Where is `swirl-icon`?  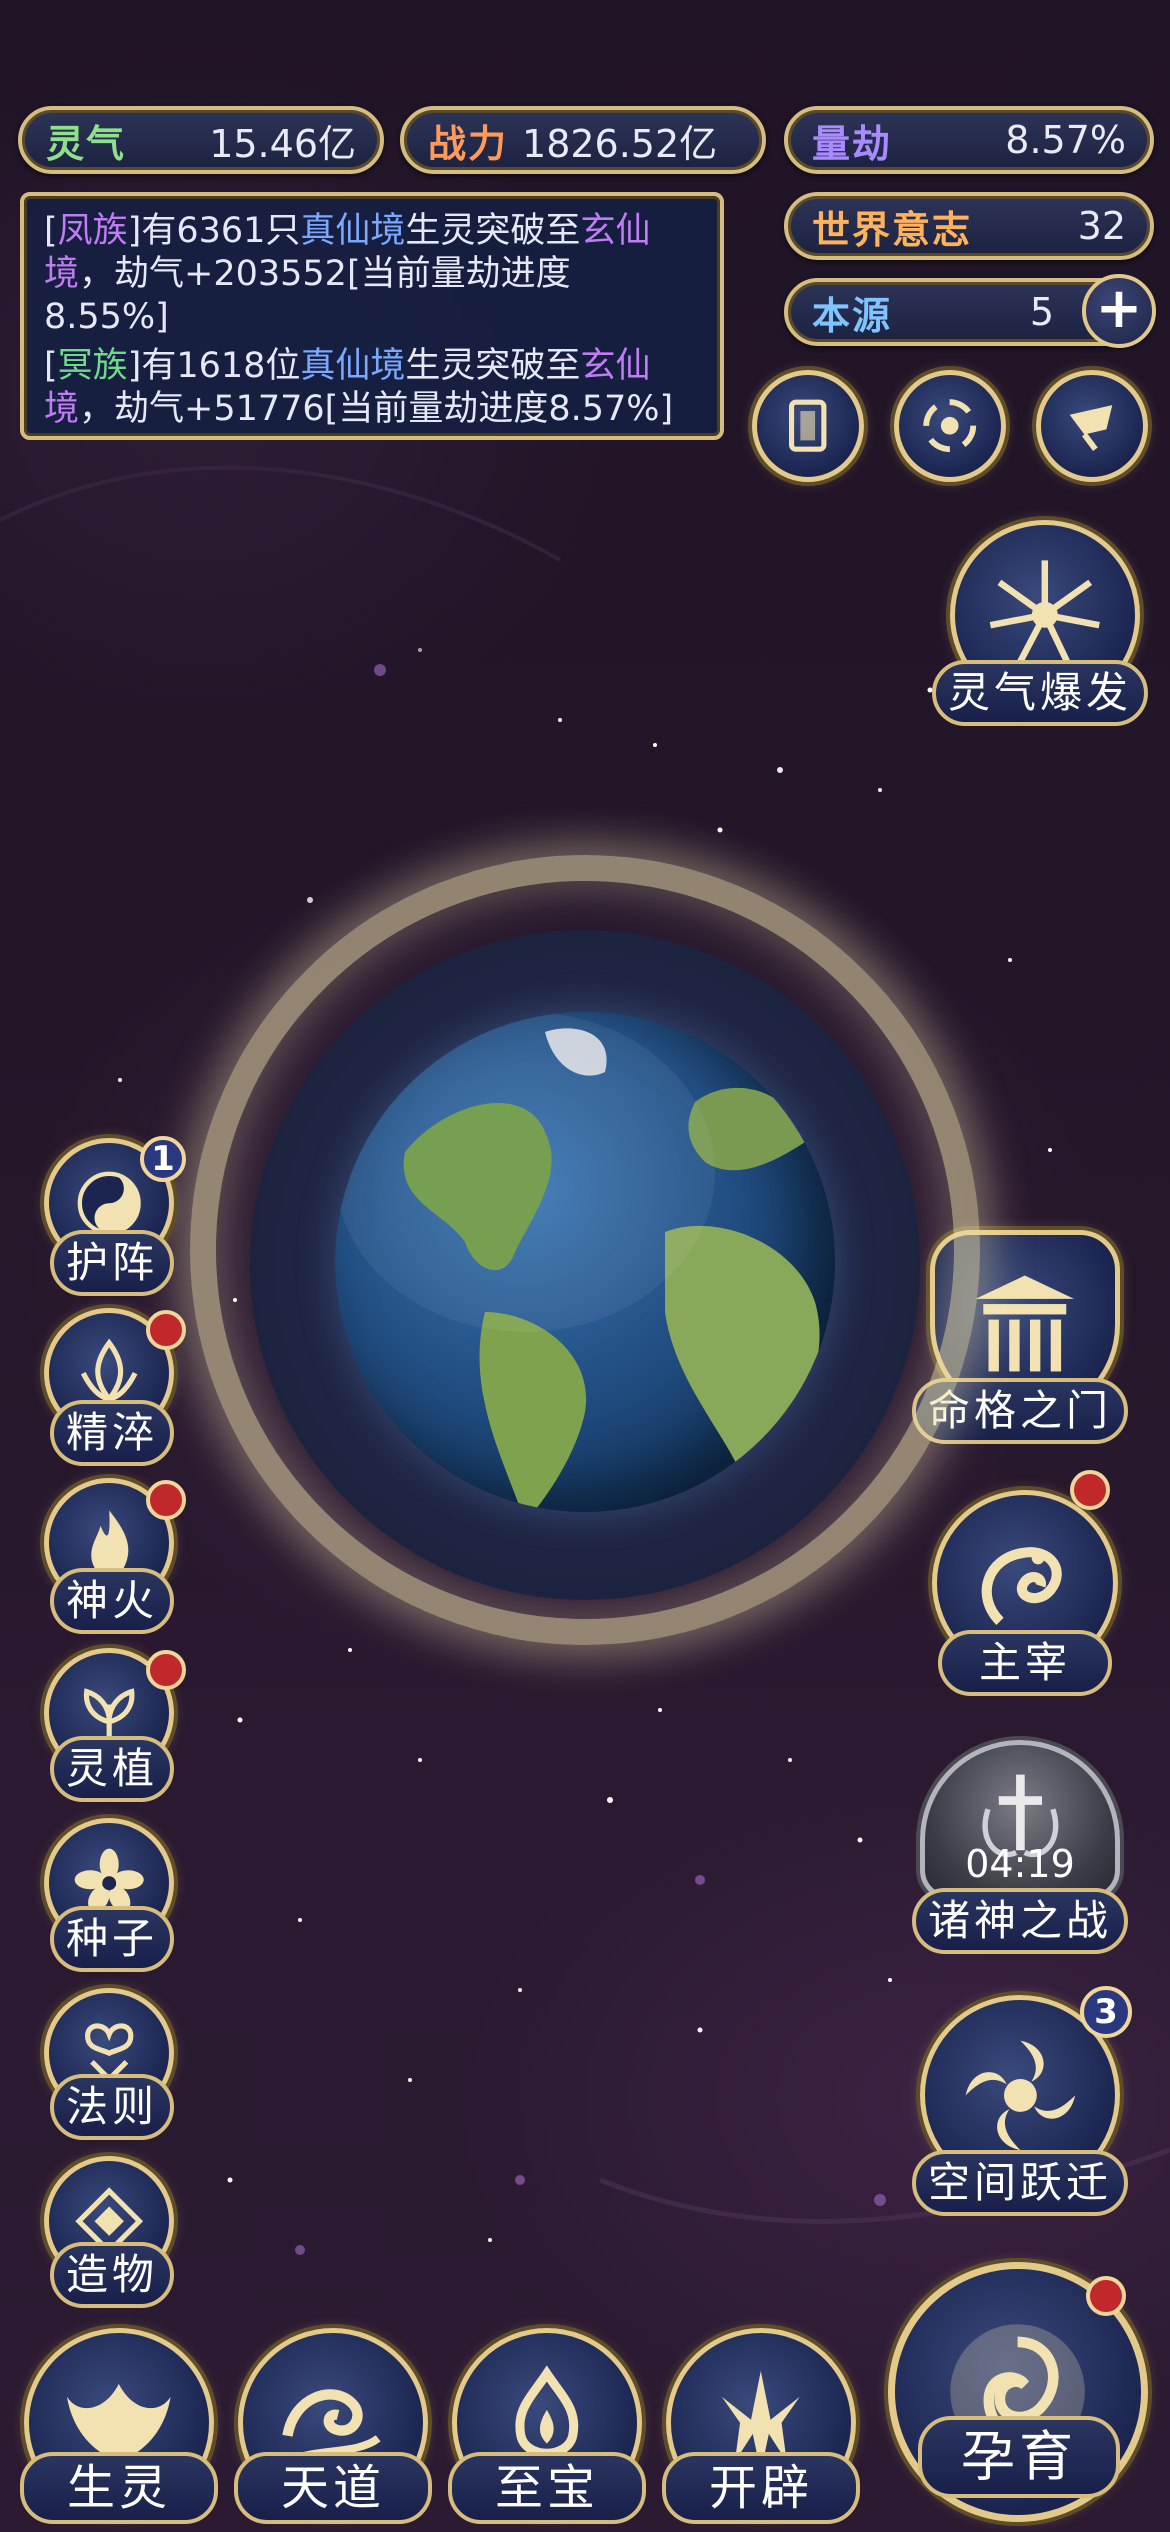 swirl-icon is located at coordinates (950, 426).